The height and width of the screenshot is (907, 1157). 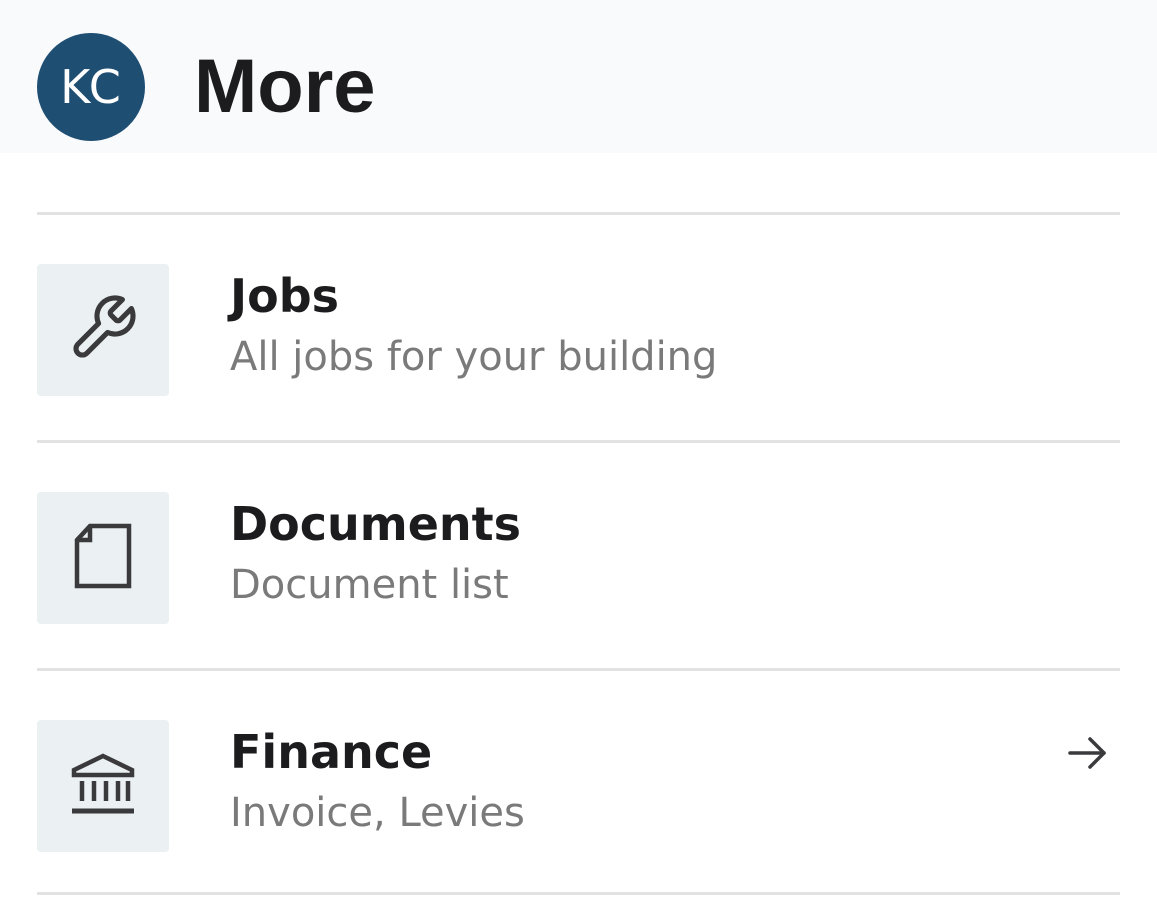 I want to click on menu-item-title: Finance, so click(x=331, y=752).